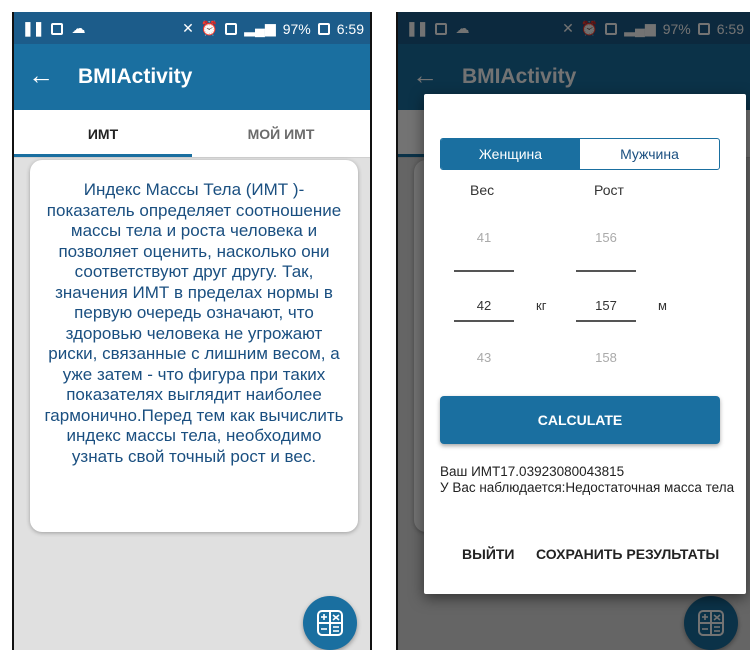 The image size is (750, 650). I want to click on app-title: BMIActivity, so click(135, 76).